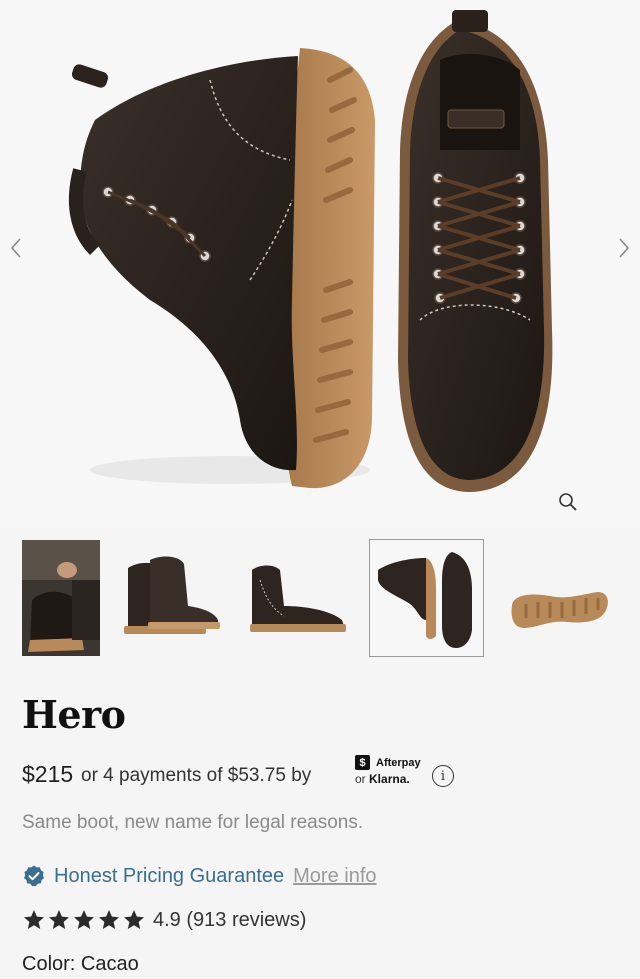 The image size is (640, 979). What do you see at coordinates (74, 714) in the screenshot?
I see `product-title: Hero` at bounding box center [74, 714].